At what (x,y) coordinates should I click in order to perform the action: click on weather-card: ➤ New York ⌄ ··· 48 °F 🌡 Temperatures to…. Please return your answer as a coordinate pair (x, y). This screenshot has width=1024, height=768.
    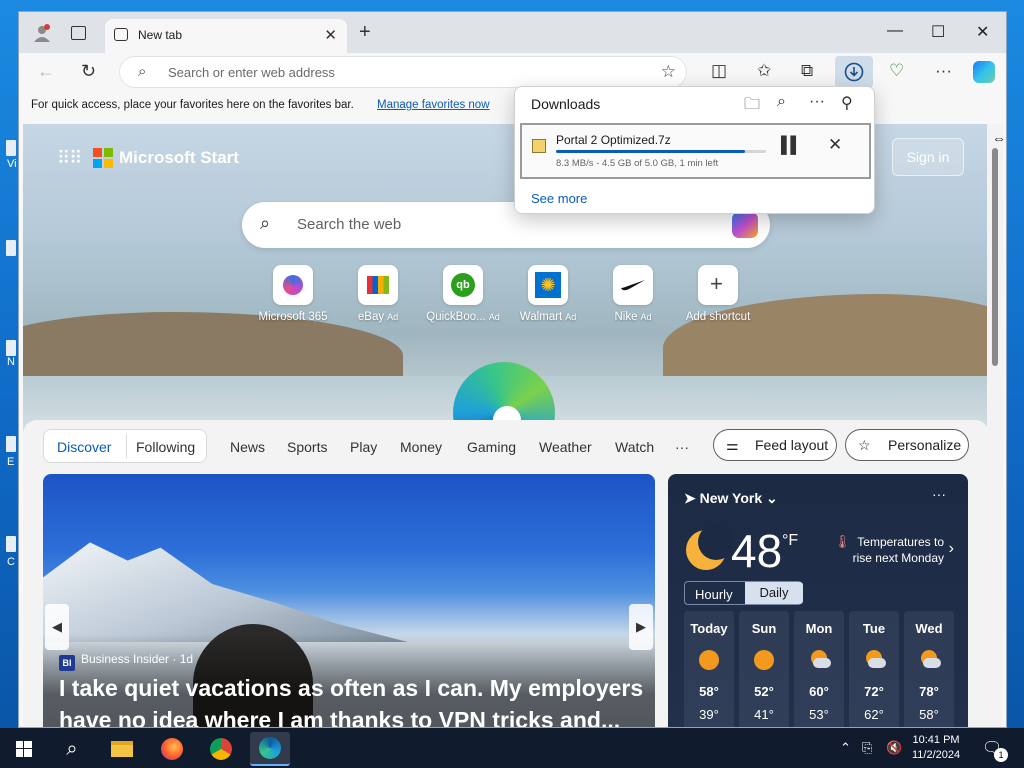
    Looking at the image, I should click on (818, 600).